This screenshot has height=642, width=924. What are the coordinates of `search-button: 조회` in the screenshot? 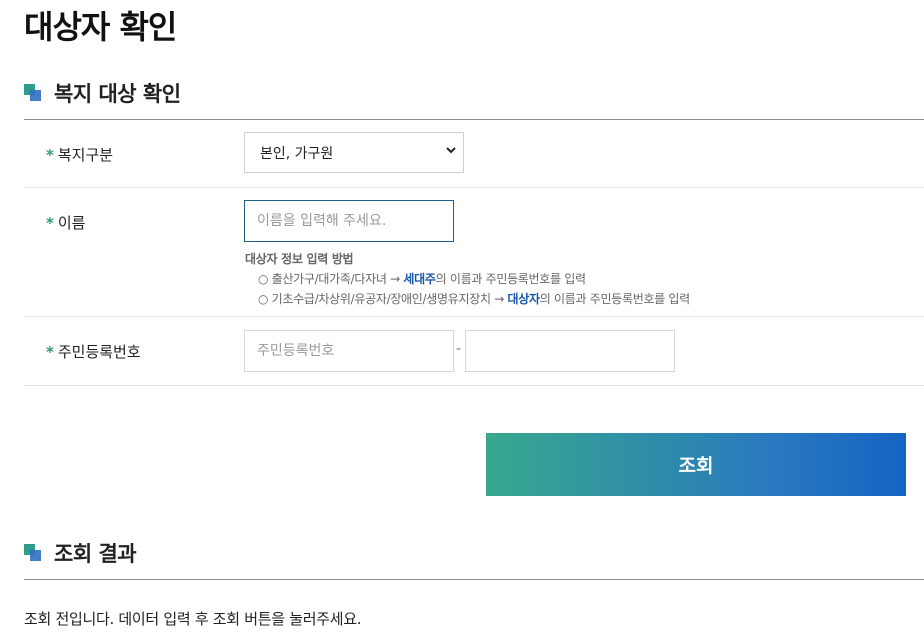 It's located at (696, 464).